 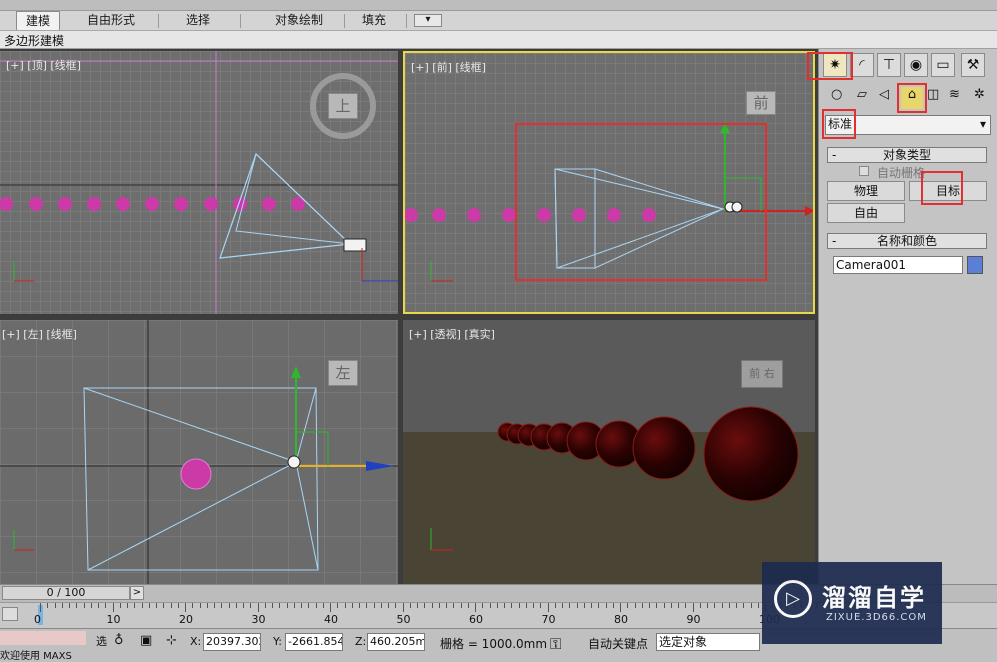 I want to click on auto-key-button: 自动关键点, so click(x=618, y=643).